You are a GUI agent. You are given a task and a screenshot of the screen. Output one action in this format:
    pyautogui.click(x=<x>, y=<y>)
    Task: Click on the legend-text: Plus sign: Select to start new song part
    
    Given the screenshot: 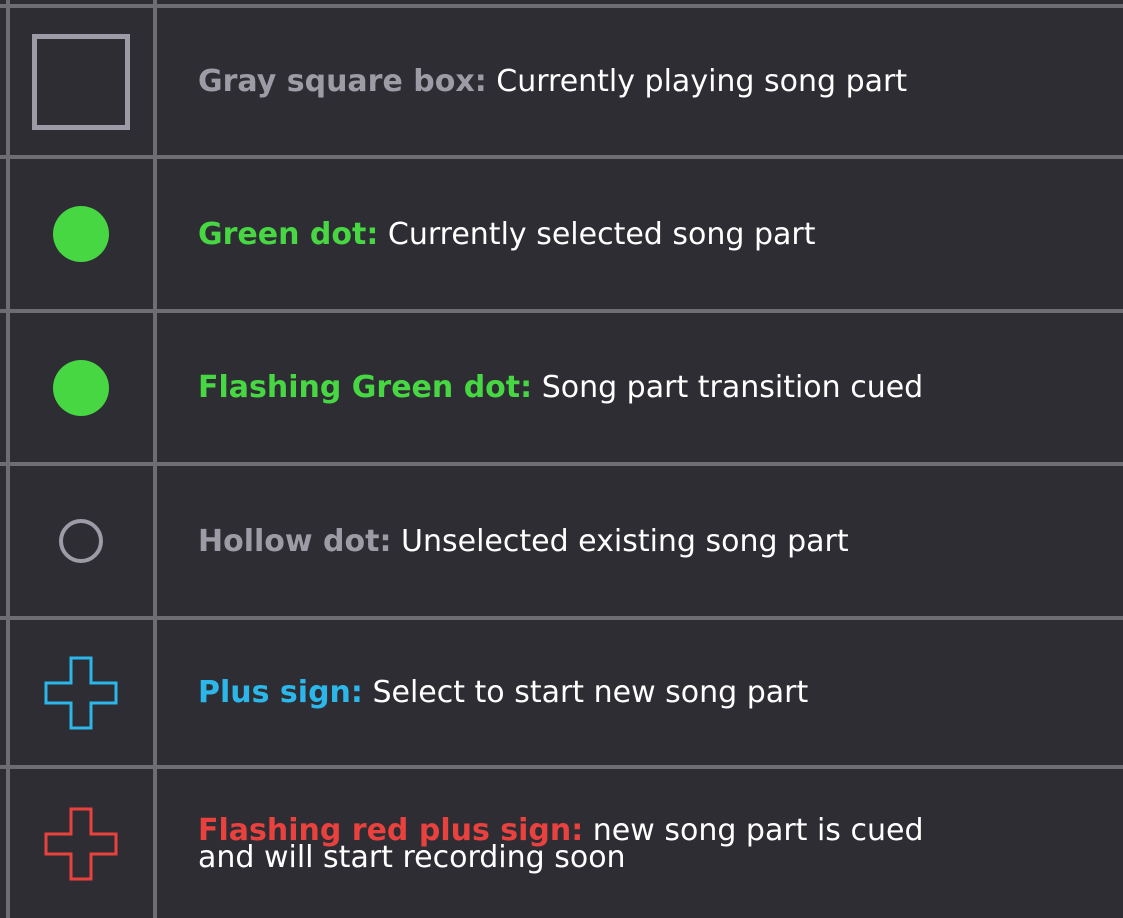 What is the action you would take?
    pyautogui.click(x=640, y=692)
    